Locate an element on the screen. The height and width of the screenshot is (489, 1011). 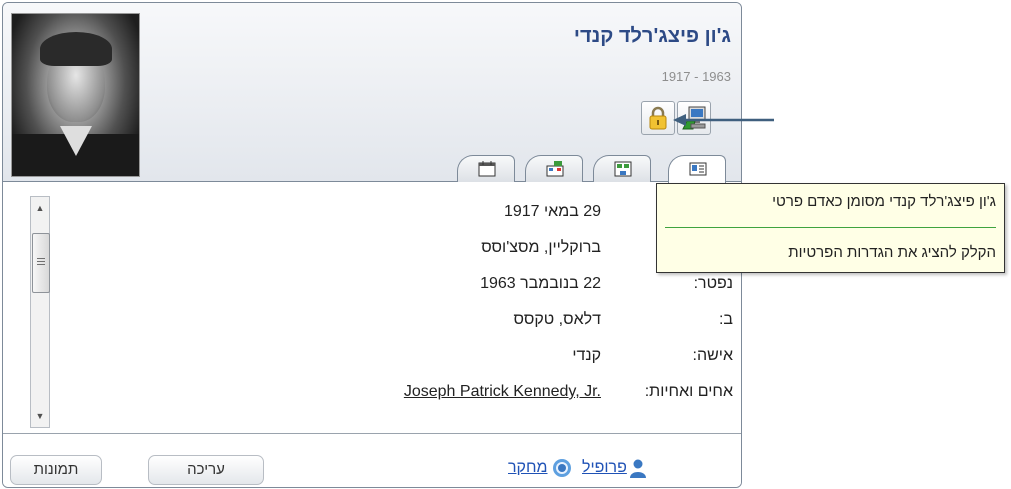
detail-value: 29 במאי 1917 is located at coordinates (552, 211).